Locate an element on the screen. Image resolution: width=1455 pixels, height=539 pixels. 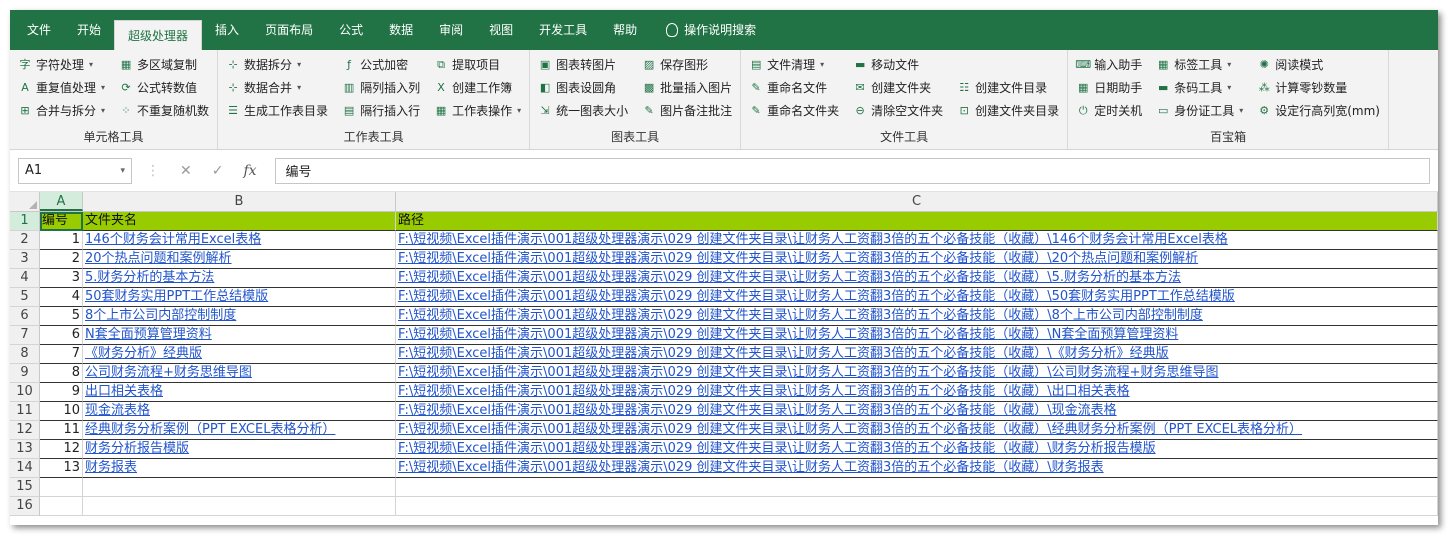
ribbon-button: ▤ 隔行插入行 is located at coordinates (381, 110).